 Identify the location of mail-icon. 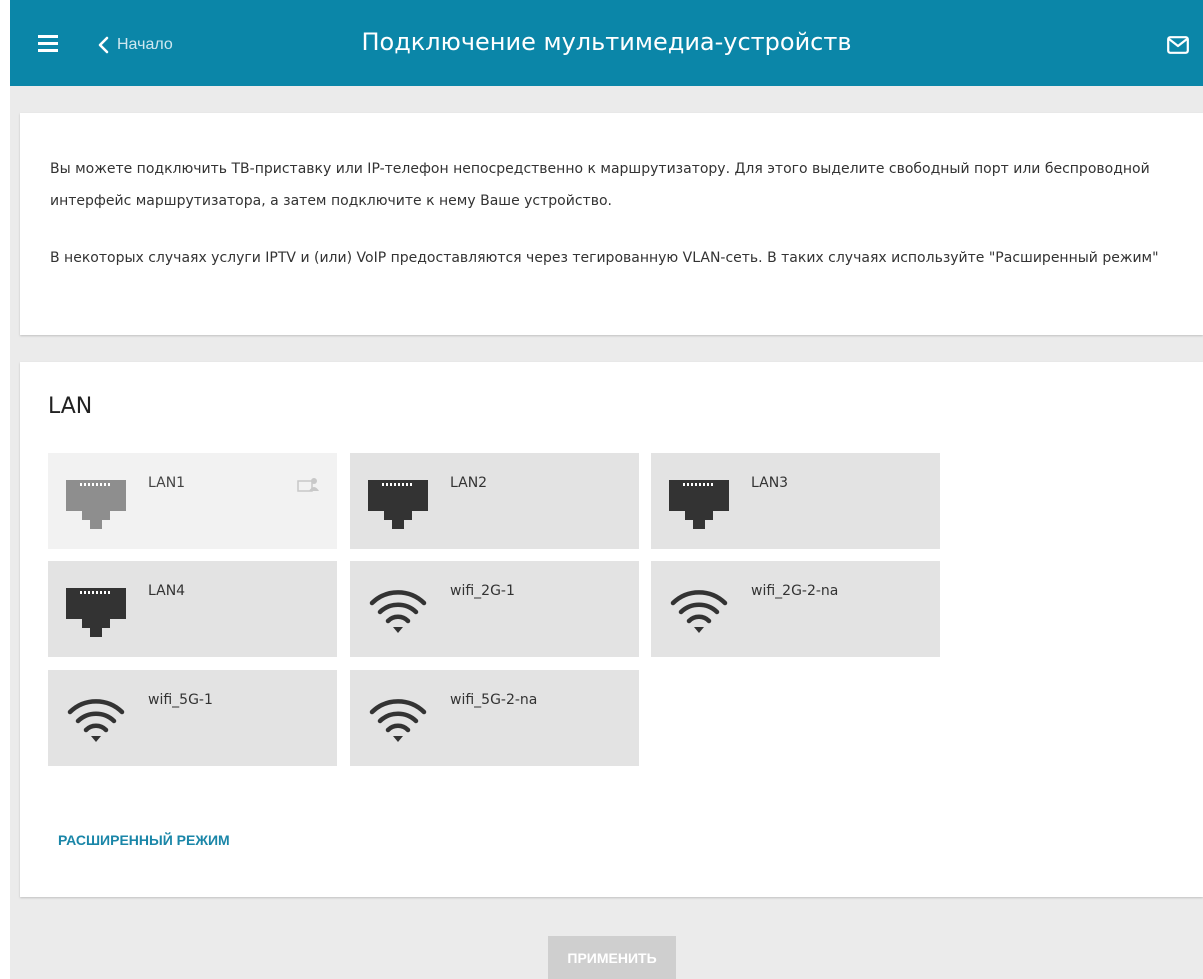
(1178, 47).